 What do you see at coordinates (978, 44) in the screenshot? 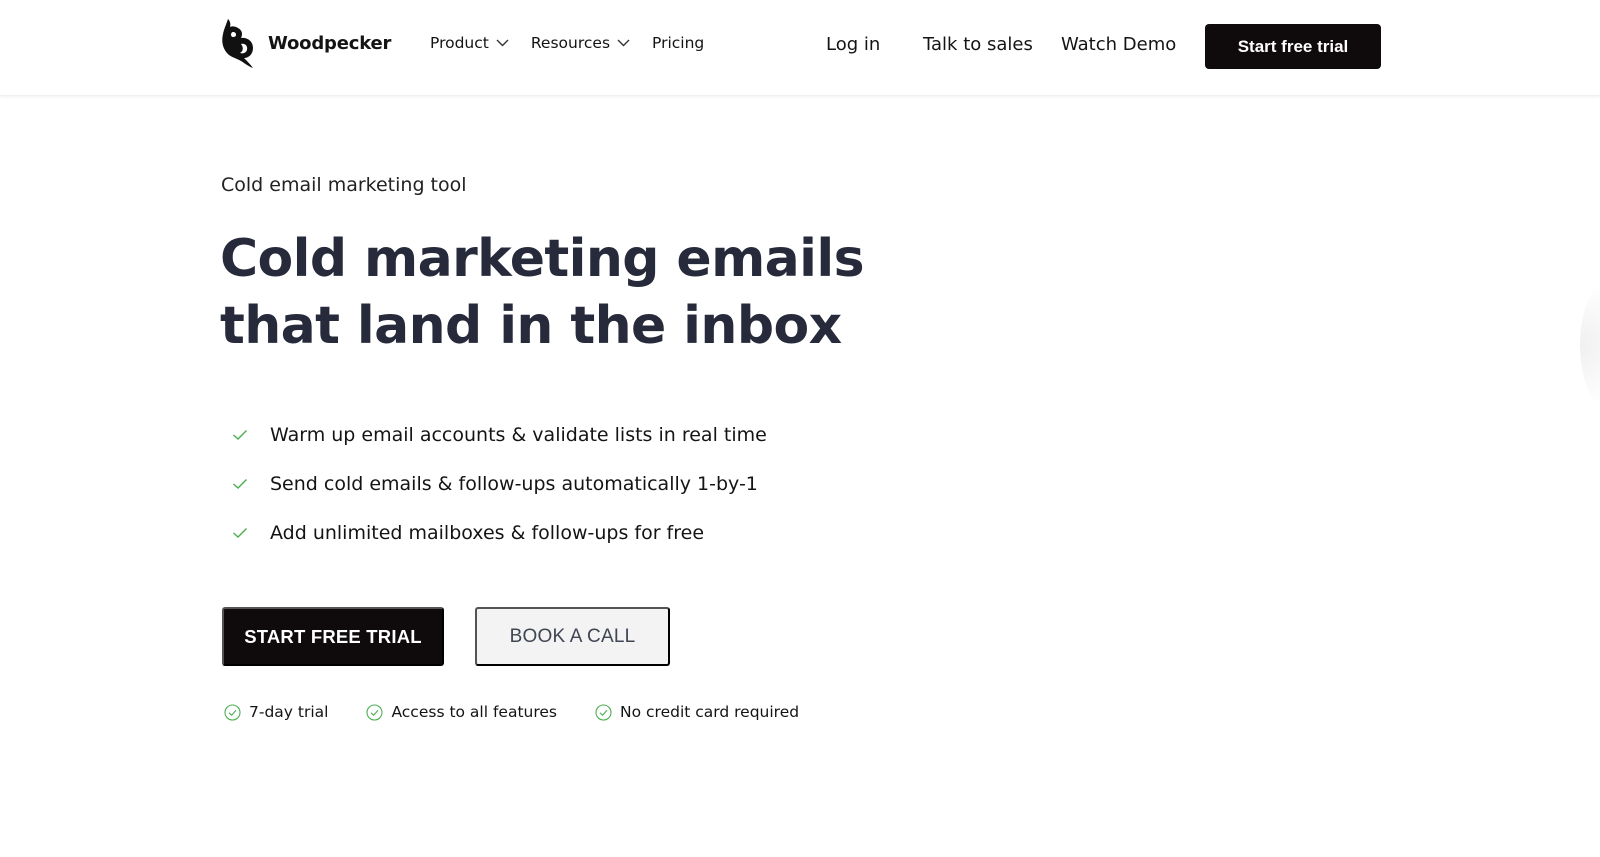
I see `talk-to-sales-link: Talk to sales` at bounding box center [978, 44].